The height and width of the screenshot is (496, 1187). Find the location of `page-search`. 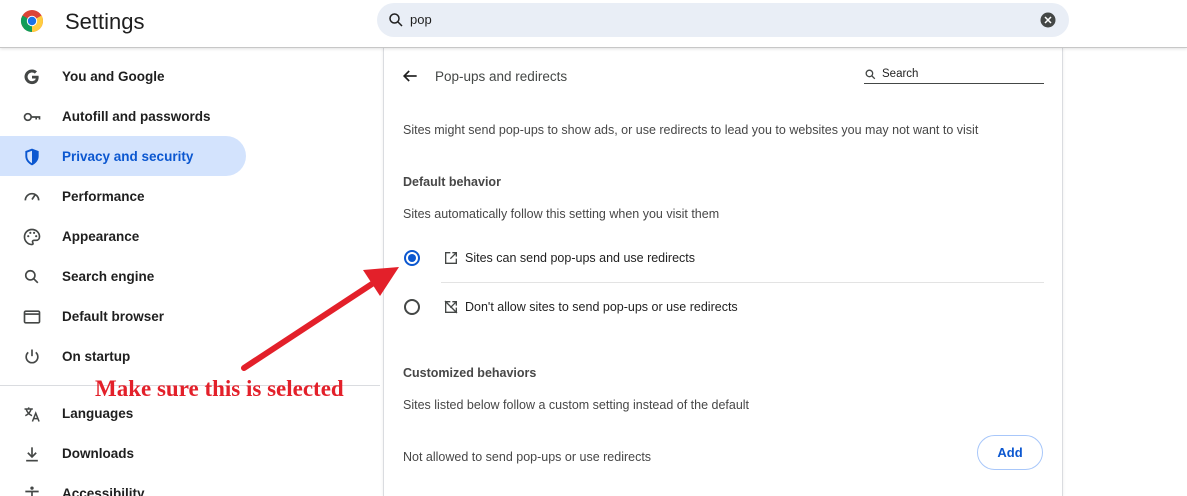

page-search is located at coordinates (954, 75).